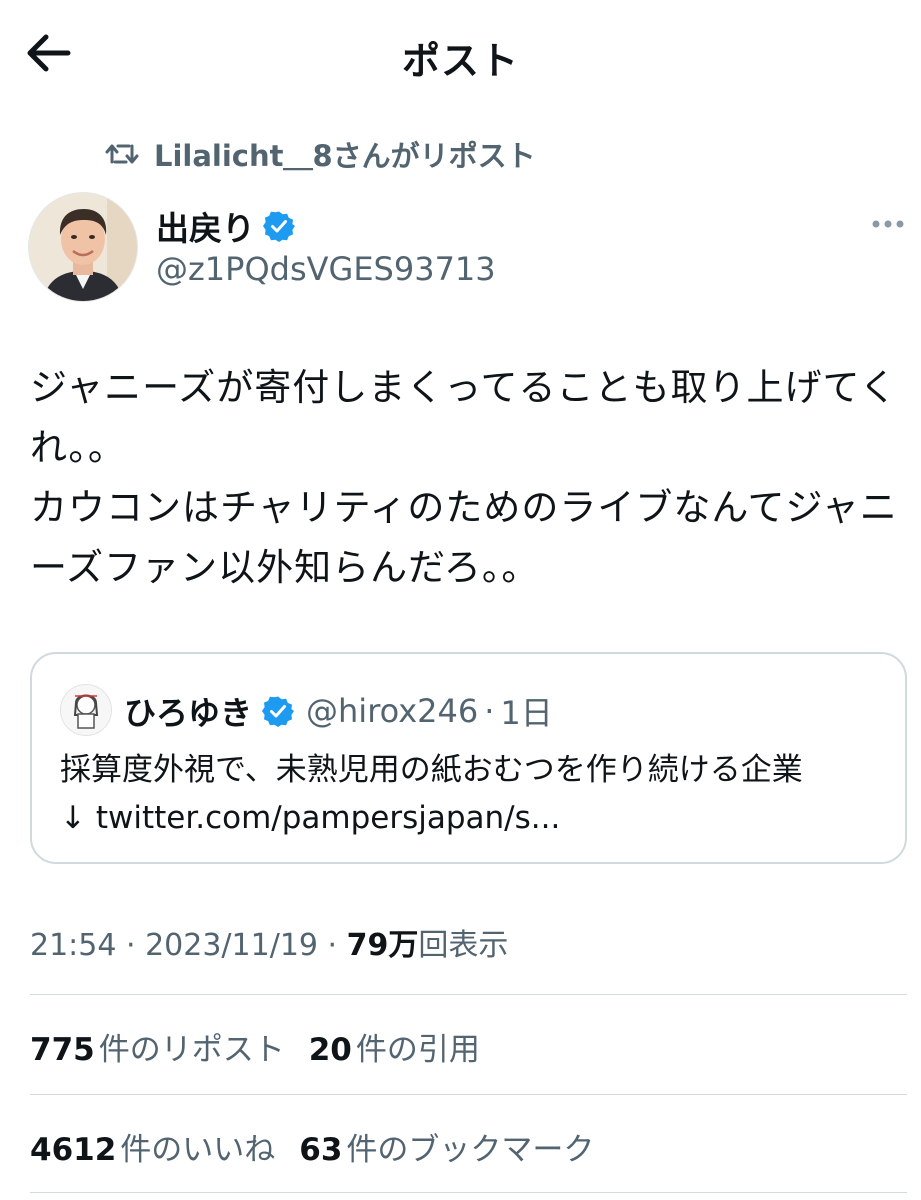 Image resolution: width=921 pixels, height=1200 pixels. I want to click on quotes-label: 件の引用, so click(417, 1050).